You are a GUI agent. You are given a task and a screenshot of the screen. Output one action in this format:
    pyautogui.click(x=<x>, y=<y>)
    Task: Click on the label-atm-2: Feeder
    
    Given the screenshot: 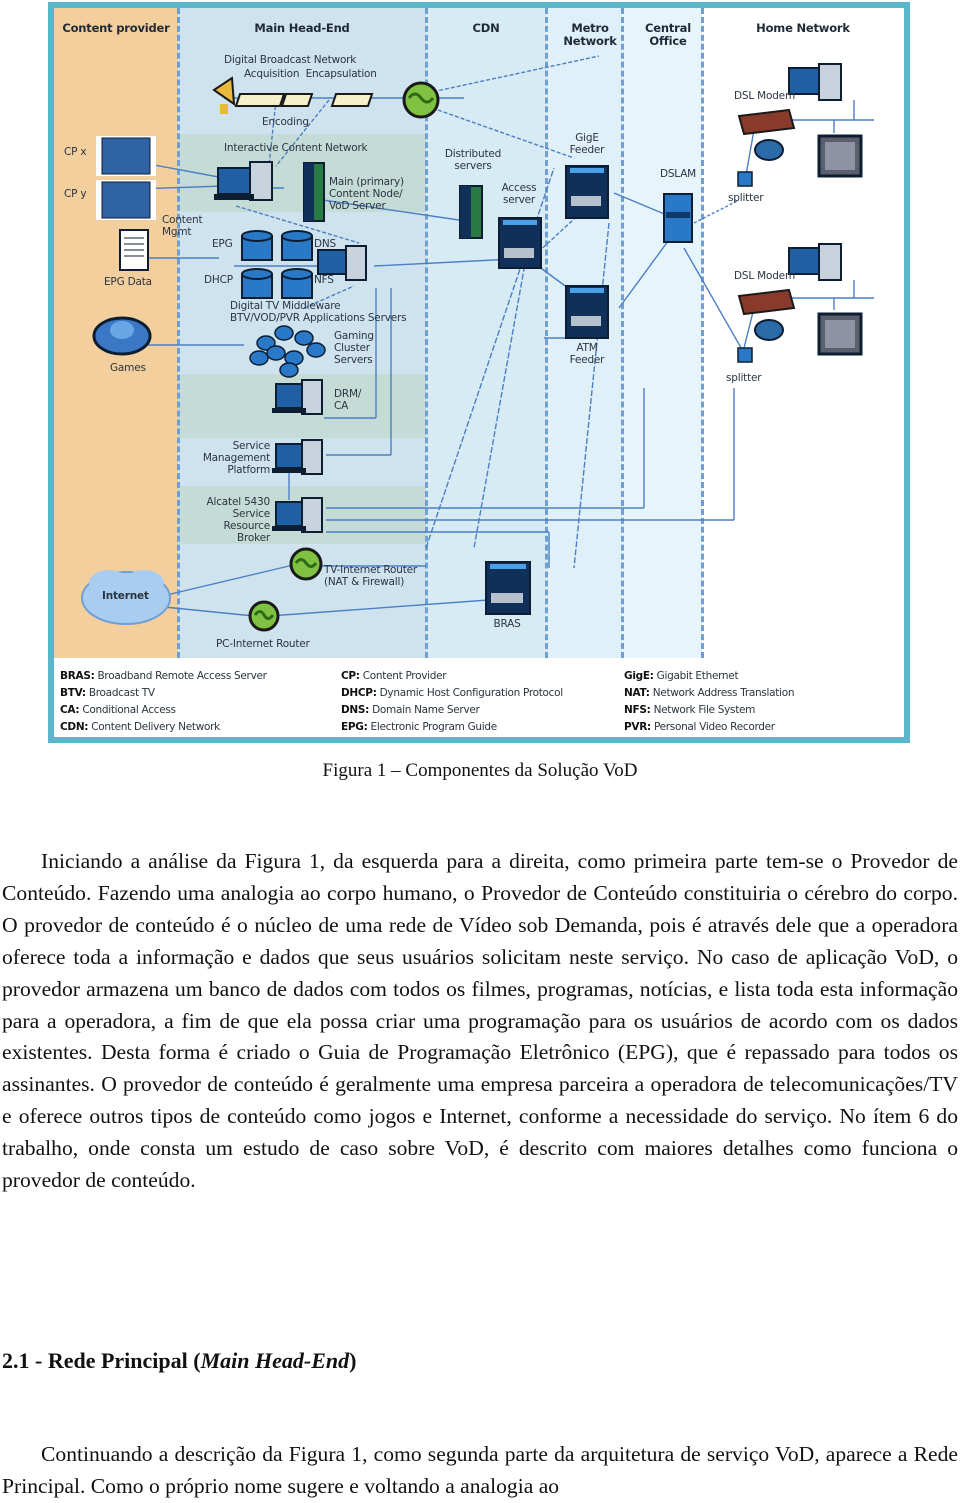 What is the action you would take?
    pyautogui.click(x=587, y=360)
    